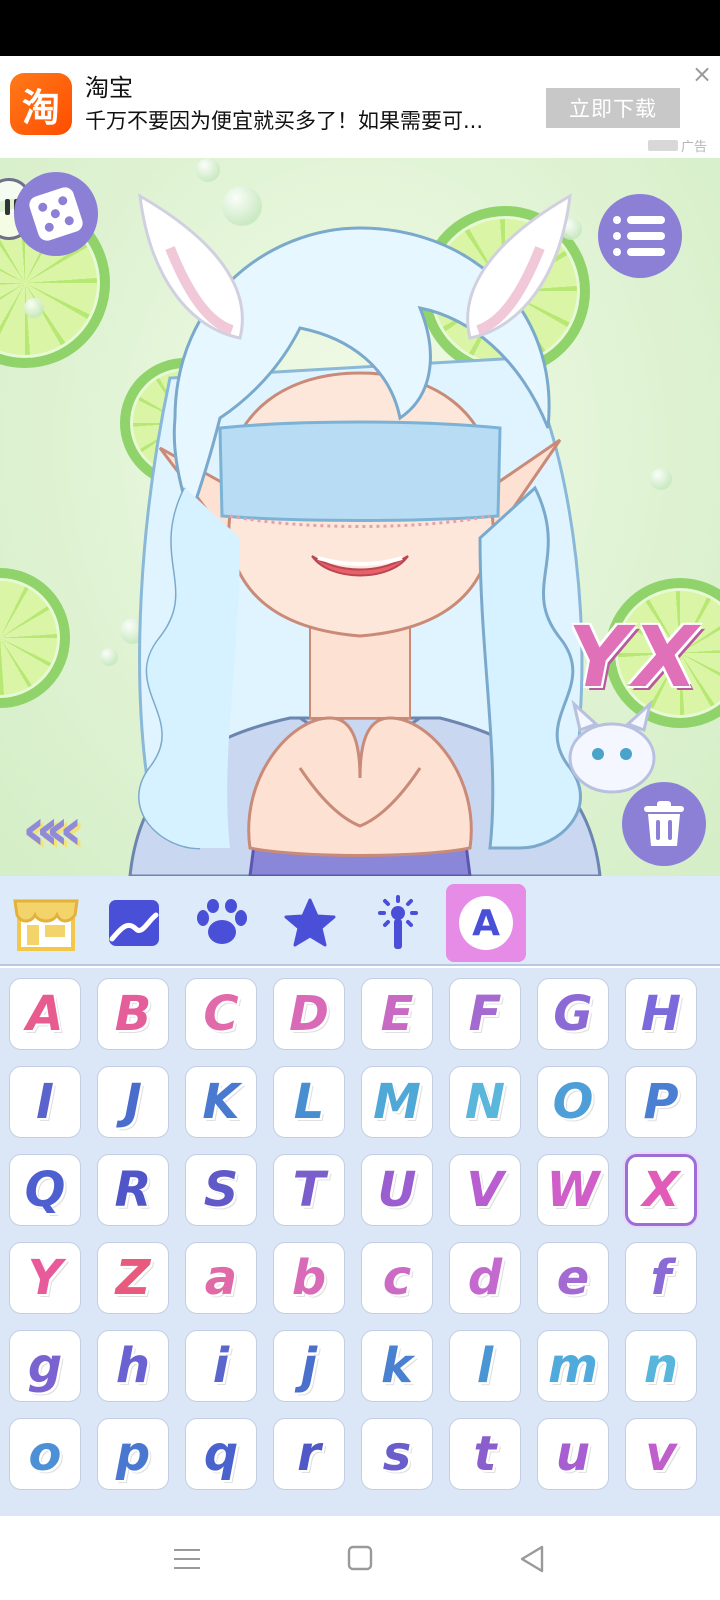  I want to click on letter-tile-r: r, so click(309, 1454).